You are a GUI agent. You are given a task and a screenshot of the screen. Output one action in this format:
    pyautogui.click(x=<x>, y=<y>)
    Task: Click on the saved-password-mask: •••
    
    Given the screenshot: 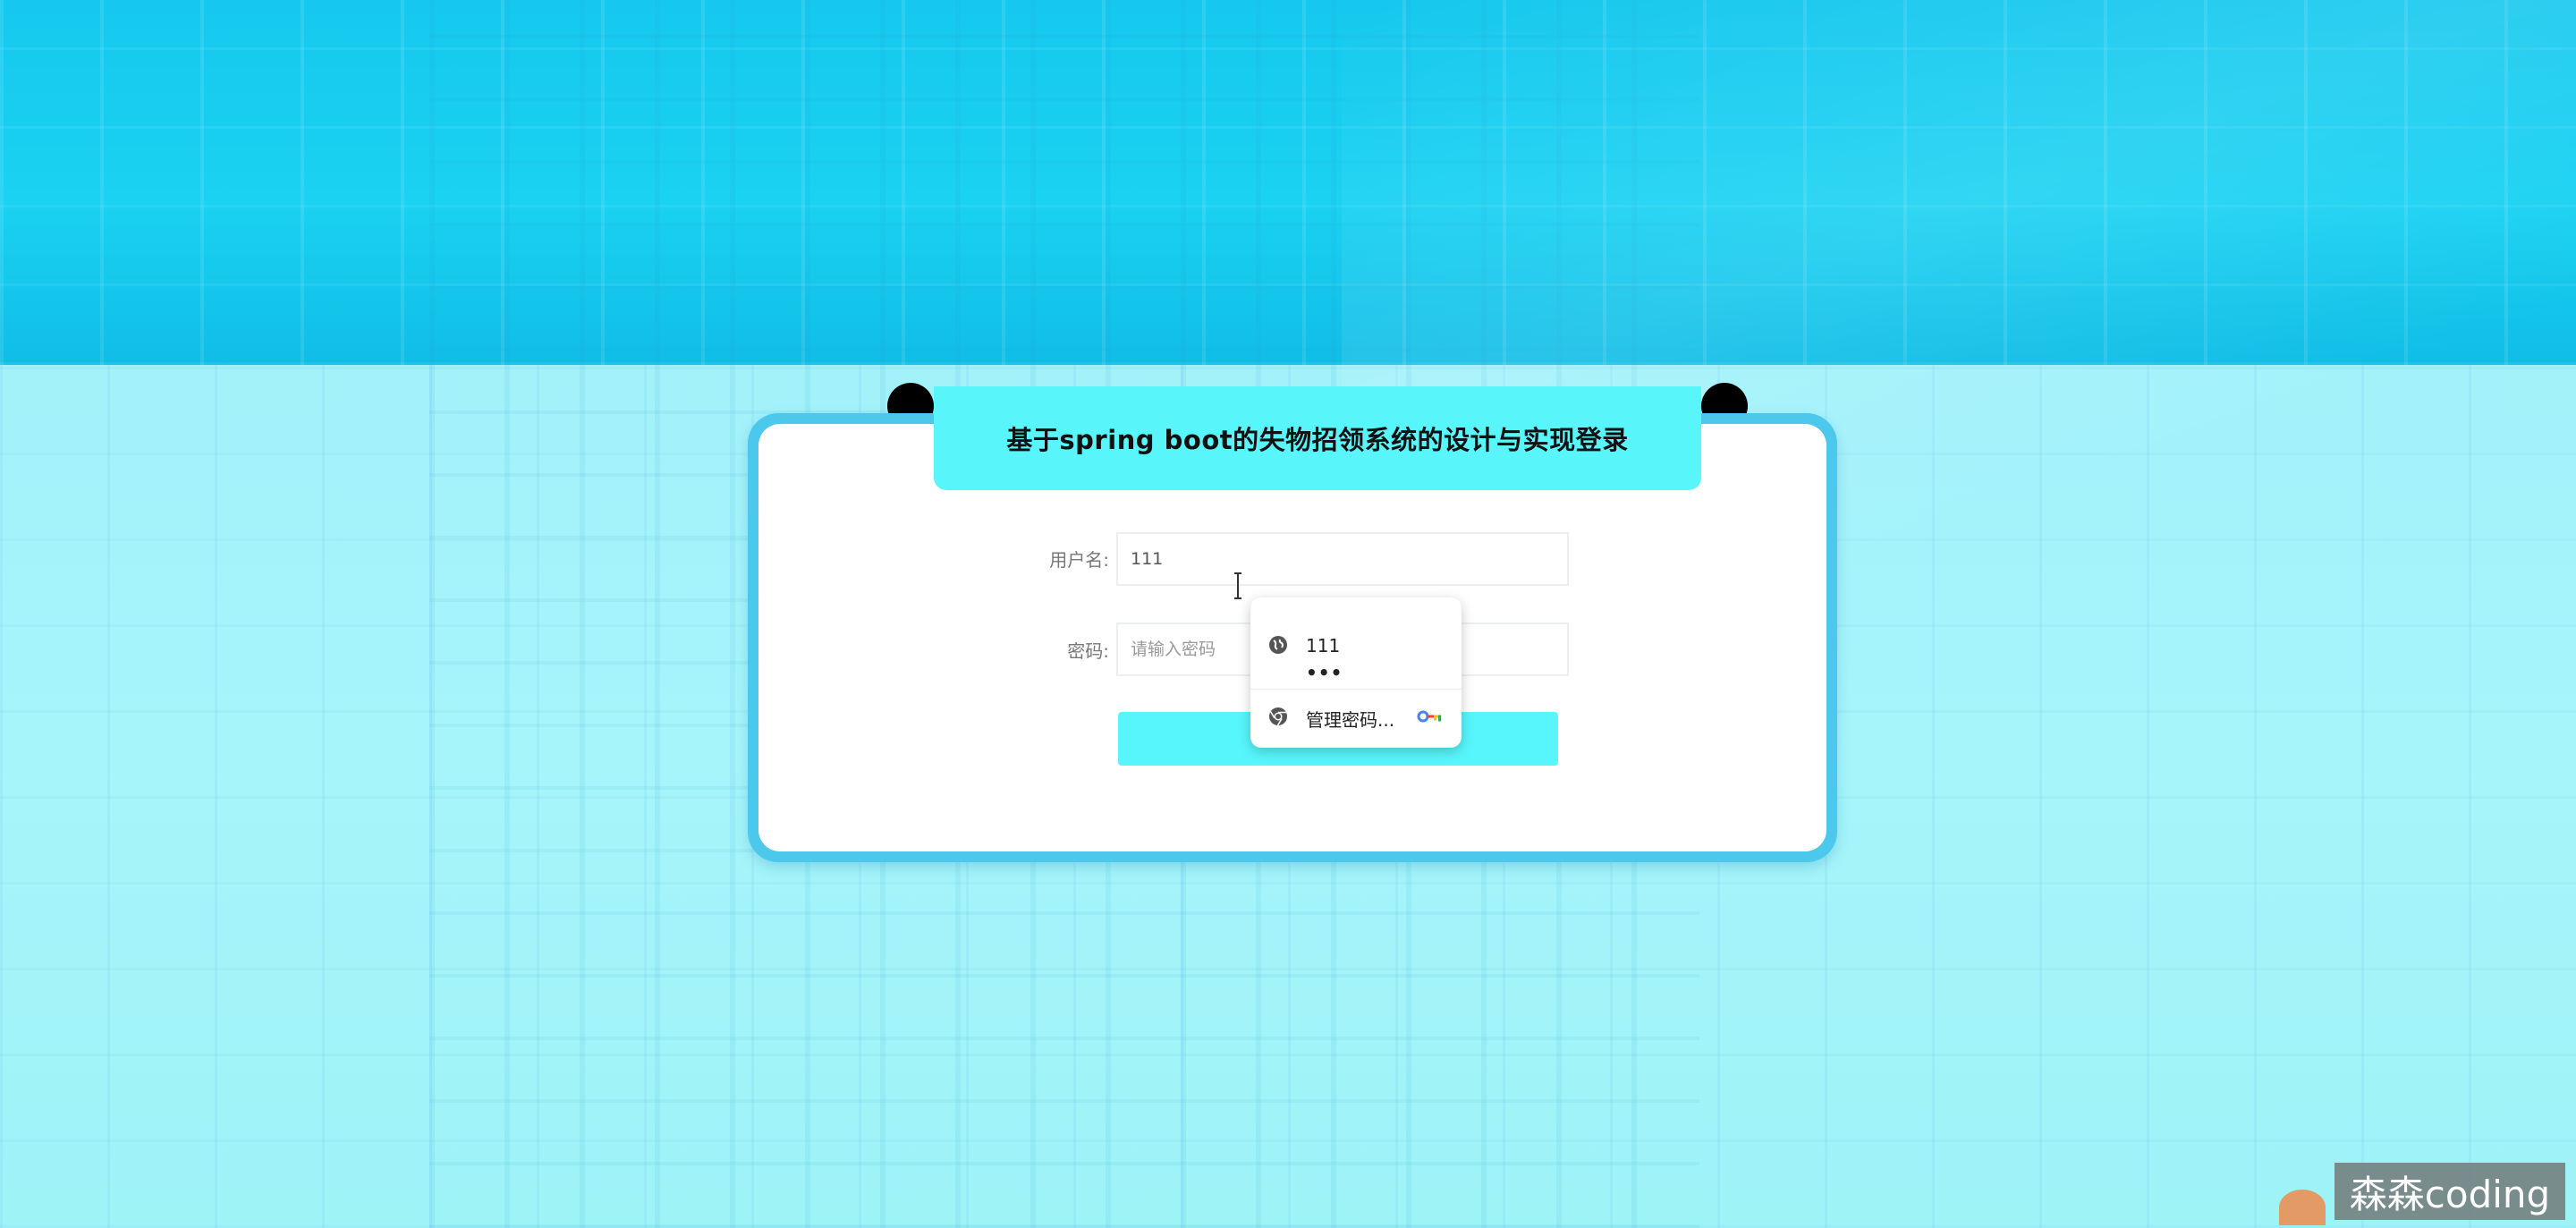 What is the action you would take?
    pyautogui.click(x=1324, y=672)
    